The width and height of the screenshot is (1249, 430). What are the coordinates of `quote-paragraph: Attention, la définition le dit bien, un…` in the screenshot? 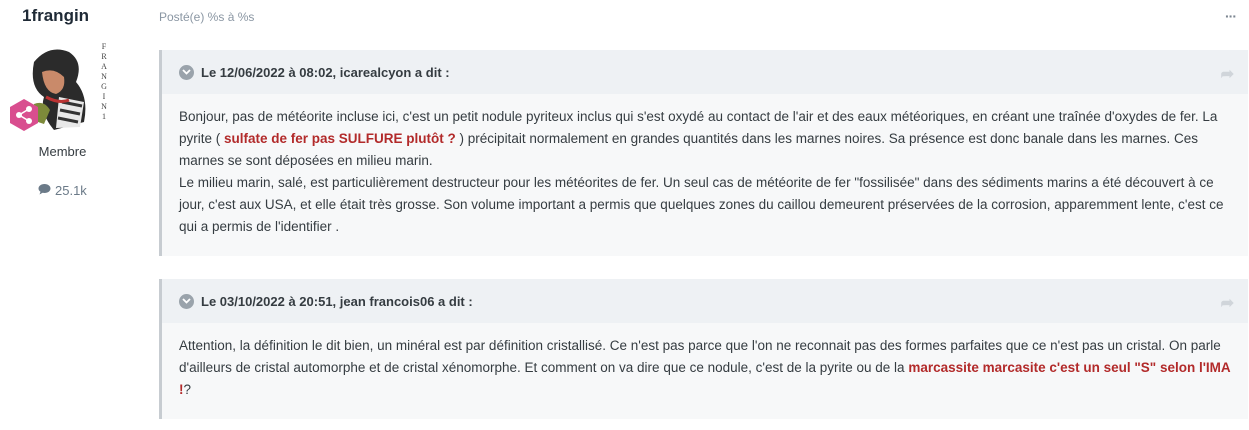 It's located at (705, 367).